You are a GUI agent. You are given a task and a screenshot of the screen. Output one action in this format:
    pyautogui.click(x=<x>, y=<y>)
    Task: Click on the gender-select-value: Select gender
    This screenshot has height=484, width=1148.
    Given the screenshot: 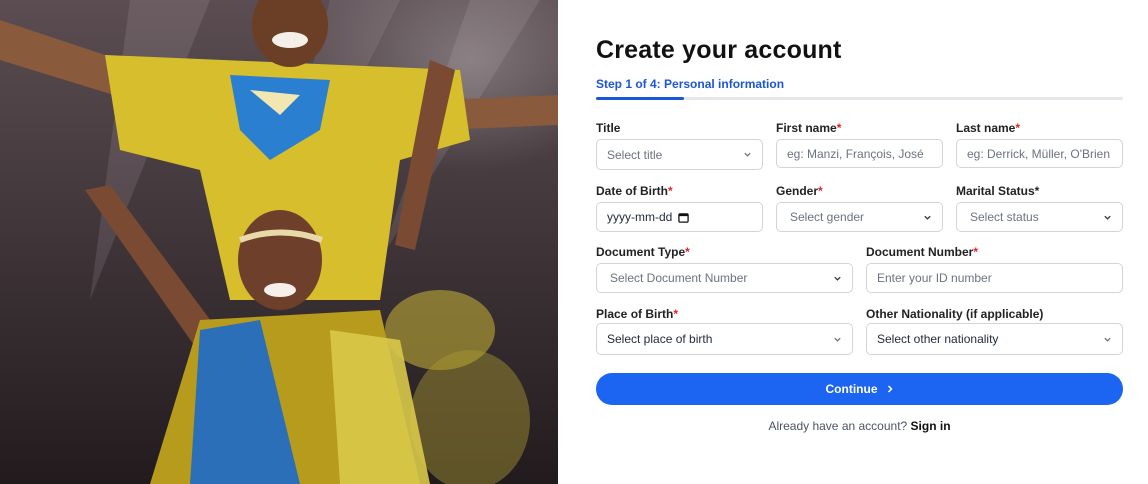 What is the action you would take?
    pyautogui.click(x=827, y=217)
    